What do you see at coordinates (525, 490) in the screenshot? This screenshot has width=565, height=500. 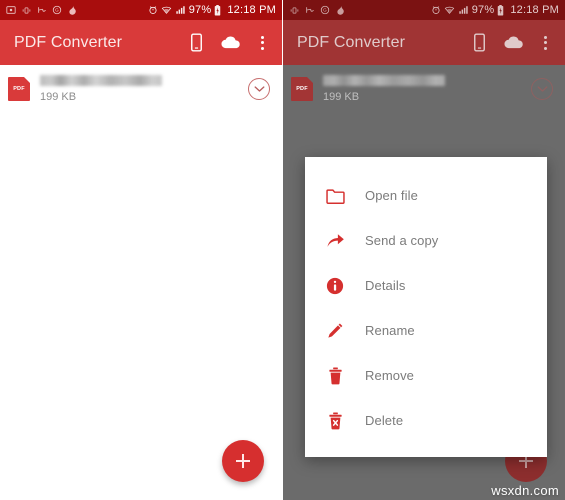 I see `watermark-label: wsxdn.com` at bounding box center [525, 490].